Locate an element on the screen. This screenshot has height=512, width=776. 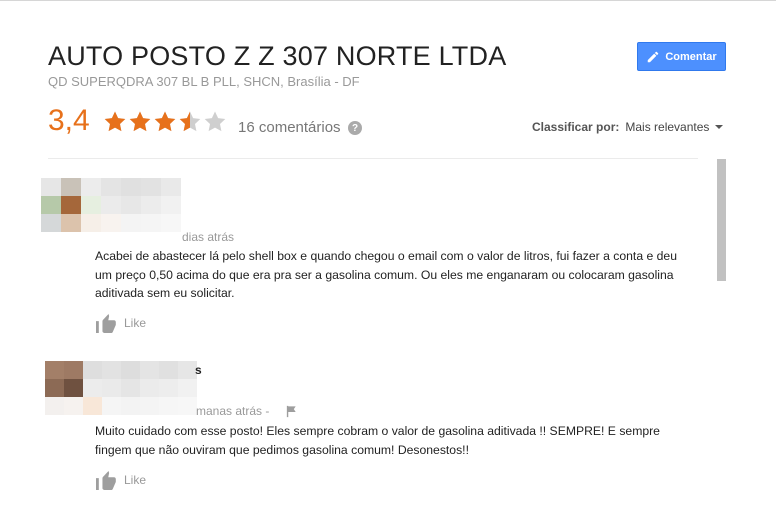
comment-button: Comentar is located at coordinates (681, 56).